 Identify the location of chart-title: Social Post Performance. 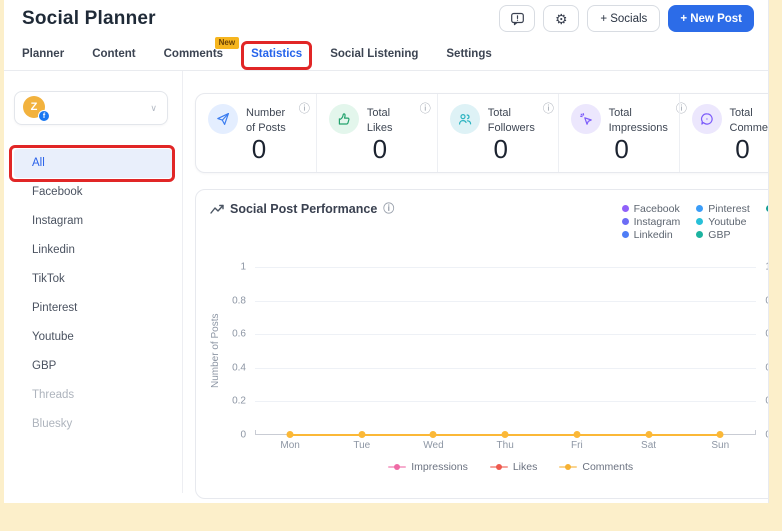
(304, 209).